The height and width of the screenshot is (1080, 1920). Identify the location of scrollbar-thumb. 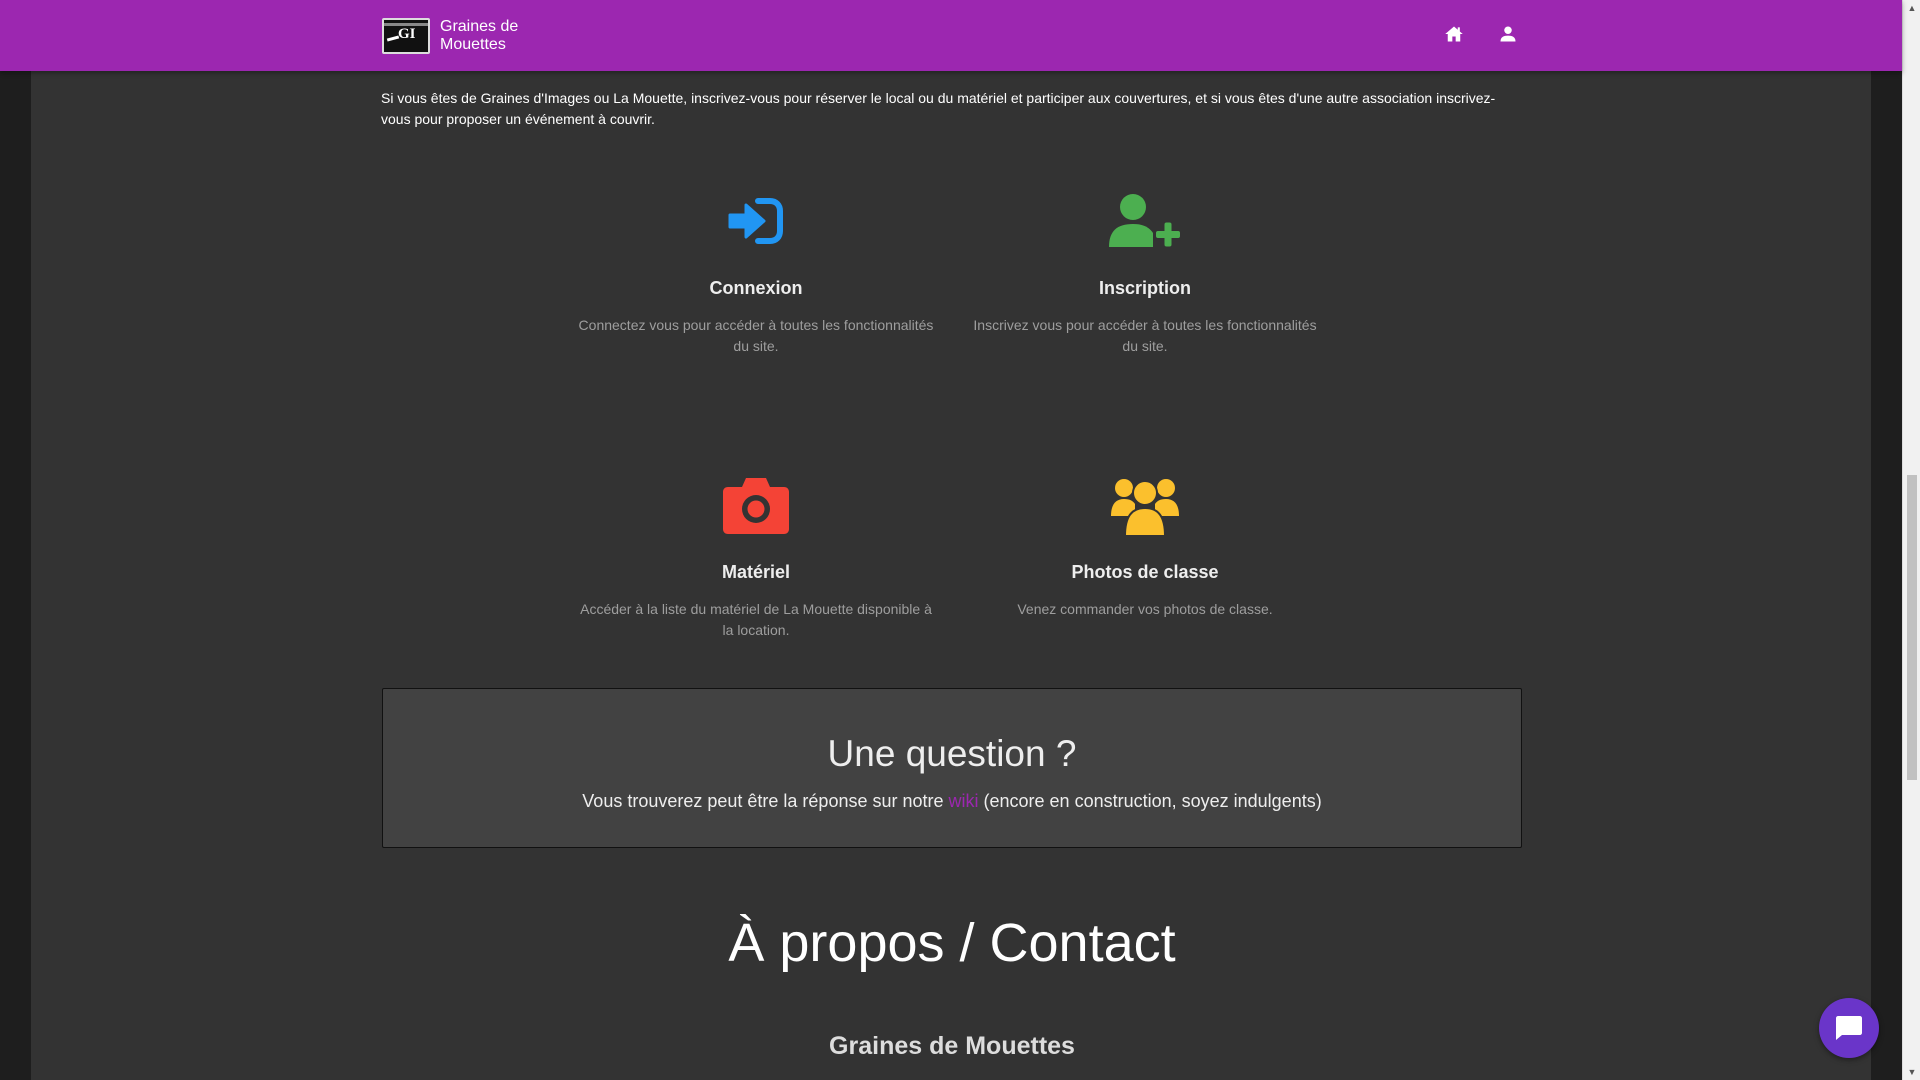
(1912, 627).